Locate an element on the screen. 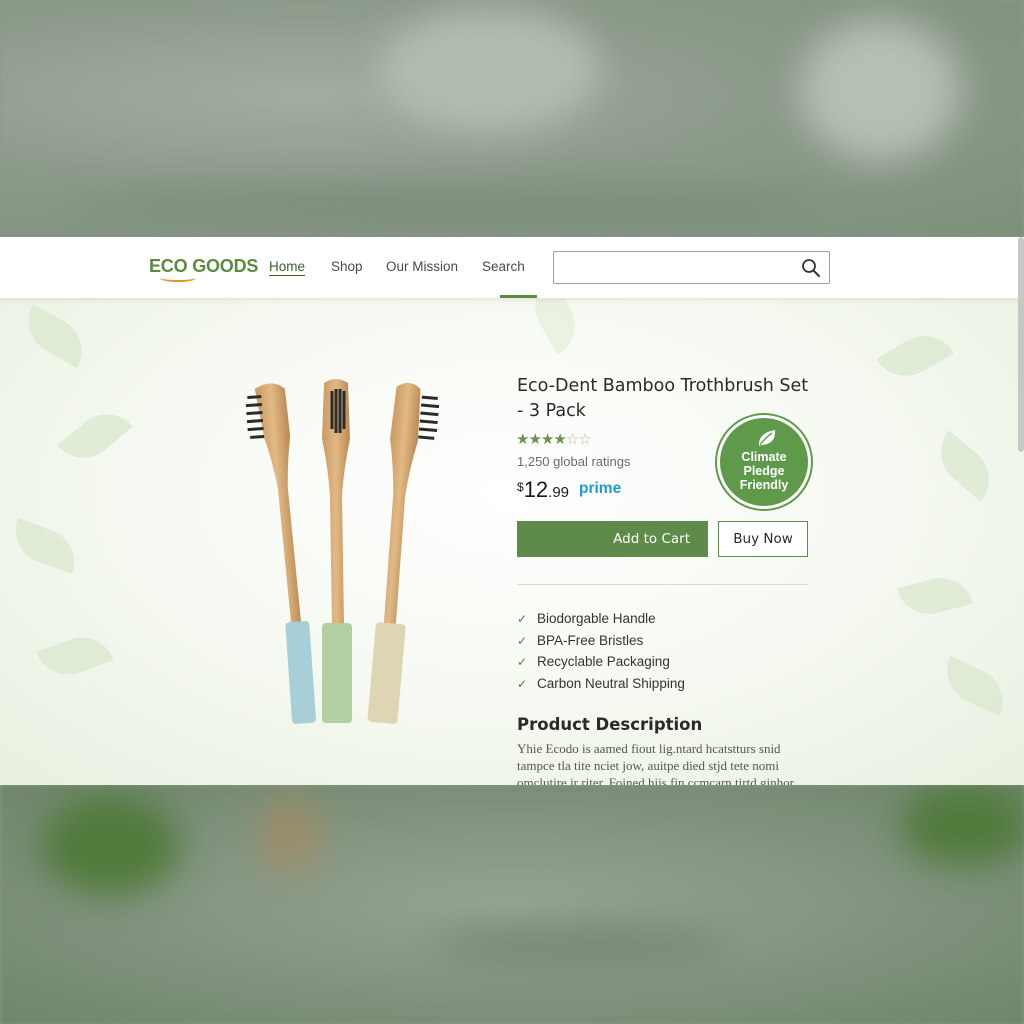 The height and width of the screenshot is (1024, 1024). climate-pledge-badge: Climate Pledge Friendly is located at coordinates (764, 462).